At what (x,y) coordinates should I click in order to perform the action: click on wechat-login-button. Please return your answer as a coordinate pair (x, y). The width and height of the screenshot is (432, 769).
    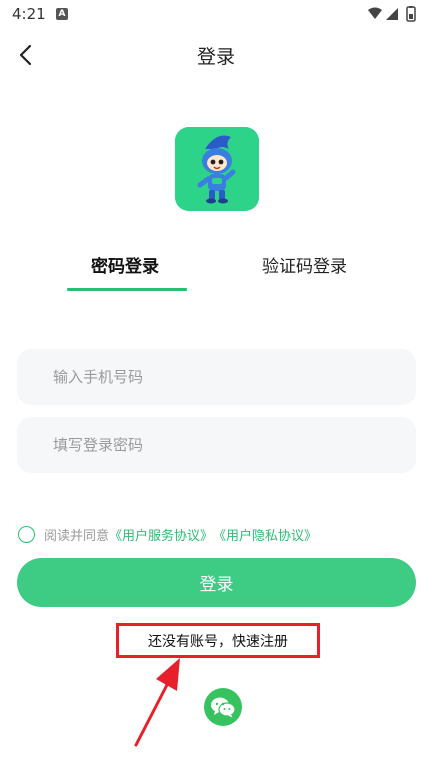
    Looking at the image, I should click on (223, 707).